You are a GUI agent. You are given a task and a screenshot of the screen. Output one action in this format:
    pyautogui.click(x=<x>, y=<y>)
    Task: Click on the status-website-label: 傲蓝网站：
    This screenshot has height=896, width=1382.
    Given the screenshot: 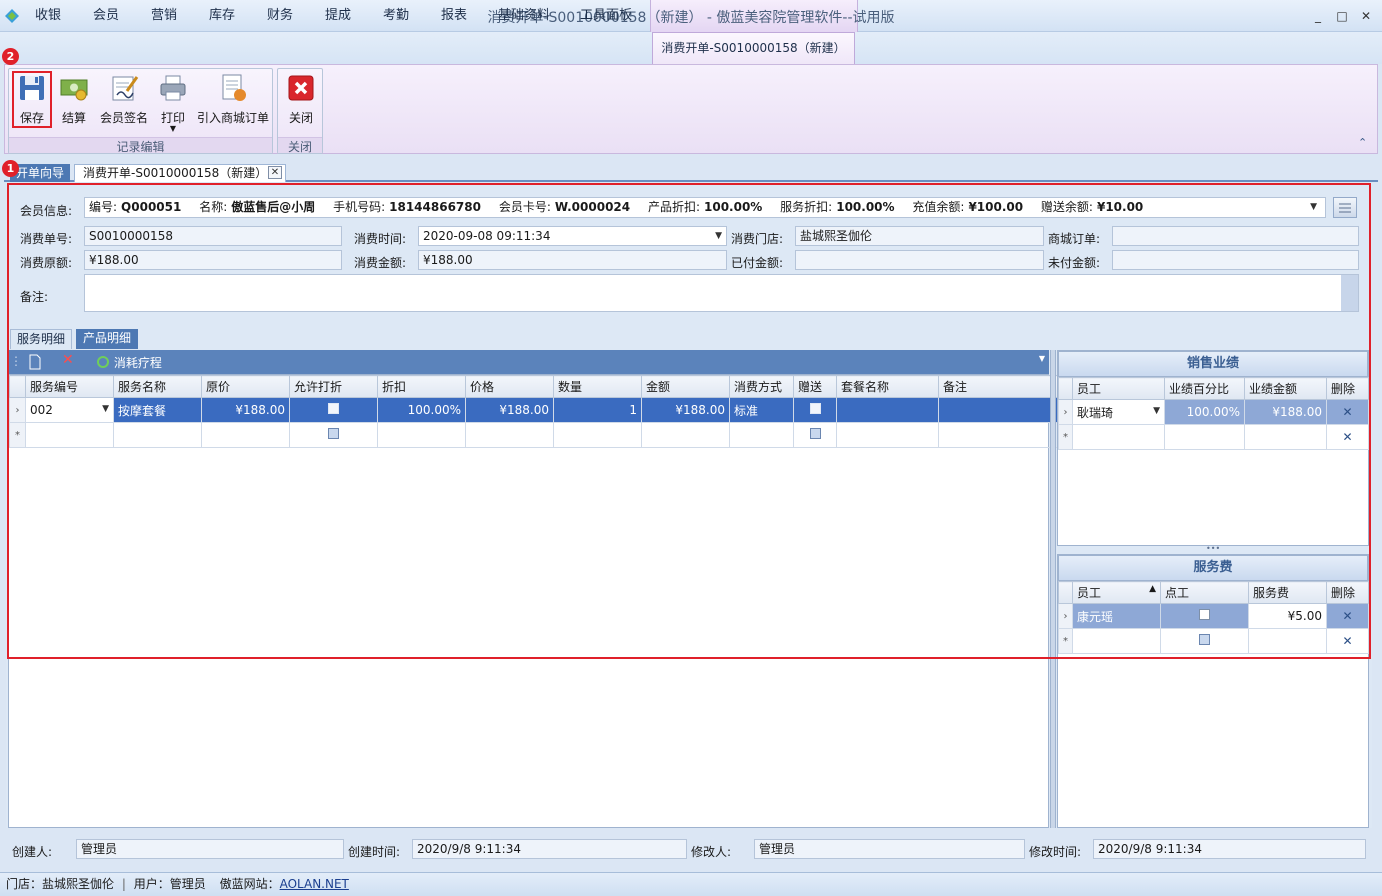 What is the action you would take?
    pyautogui.click(x=249, y=884)
    